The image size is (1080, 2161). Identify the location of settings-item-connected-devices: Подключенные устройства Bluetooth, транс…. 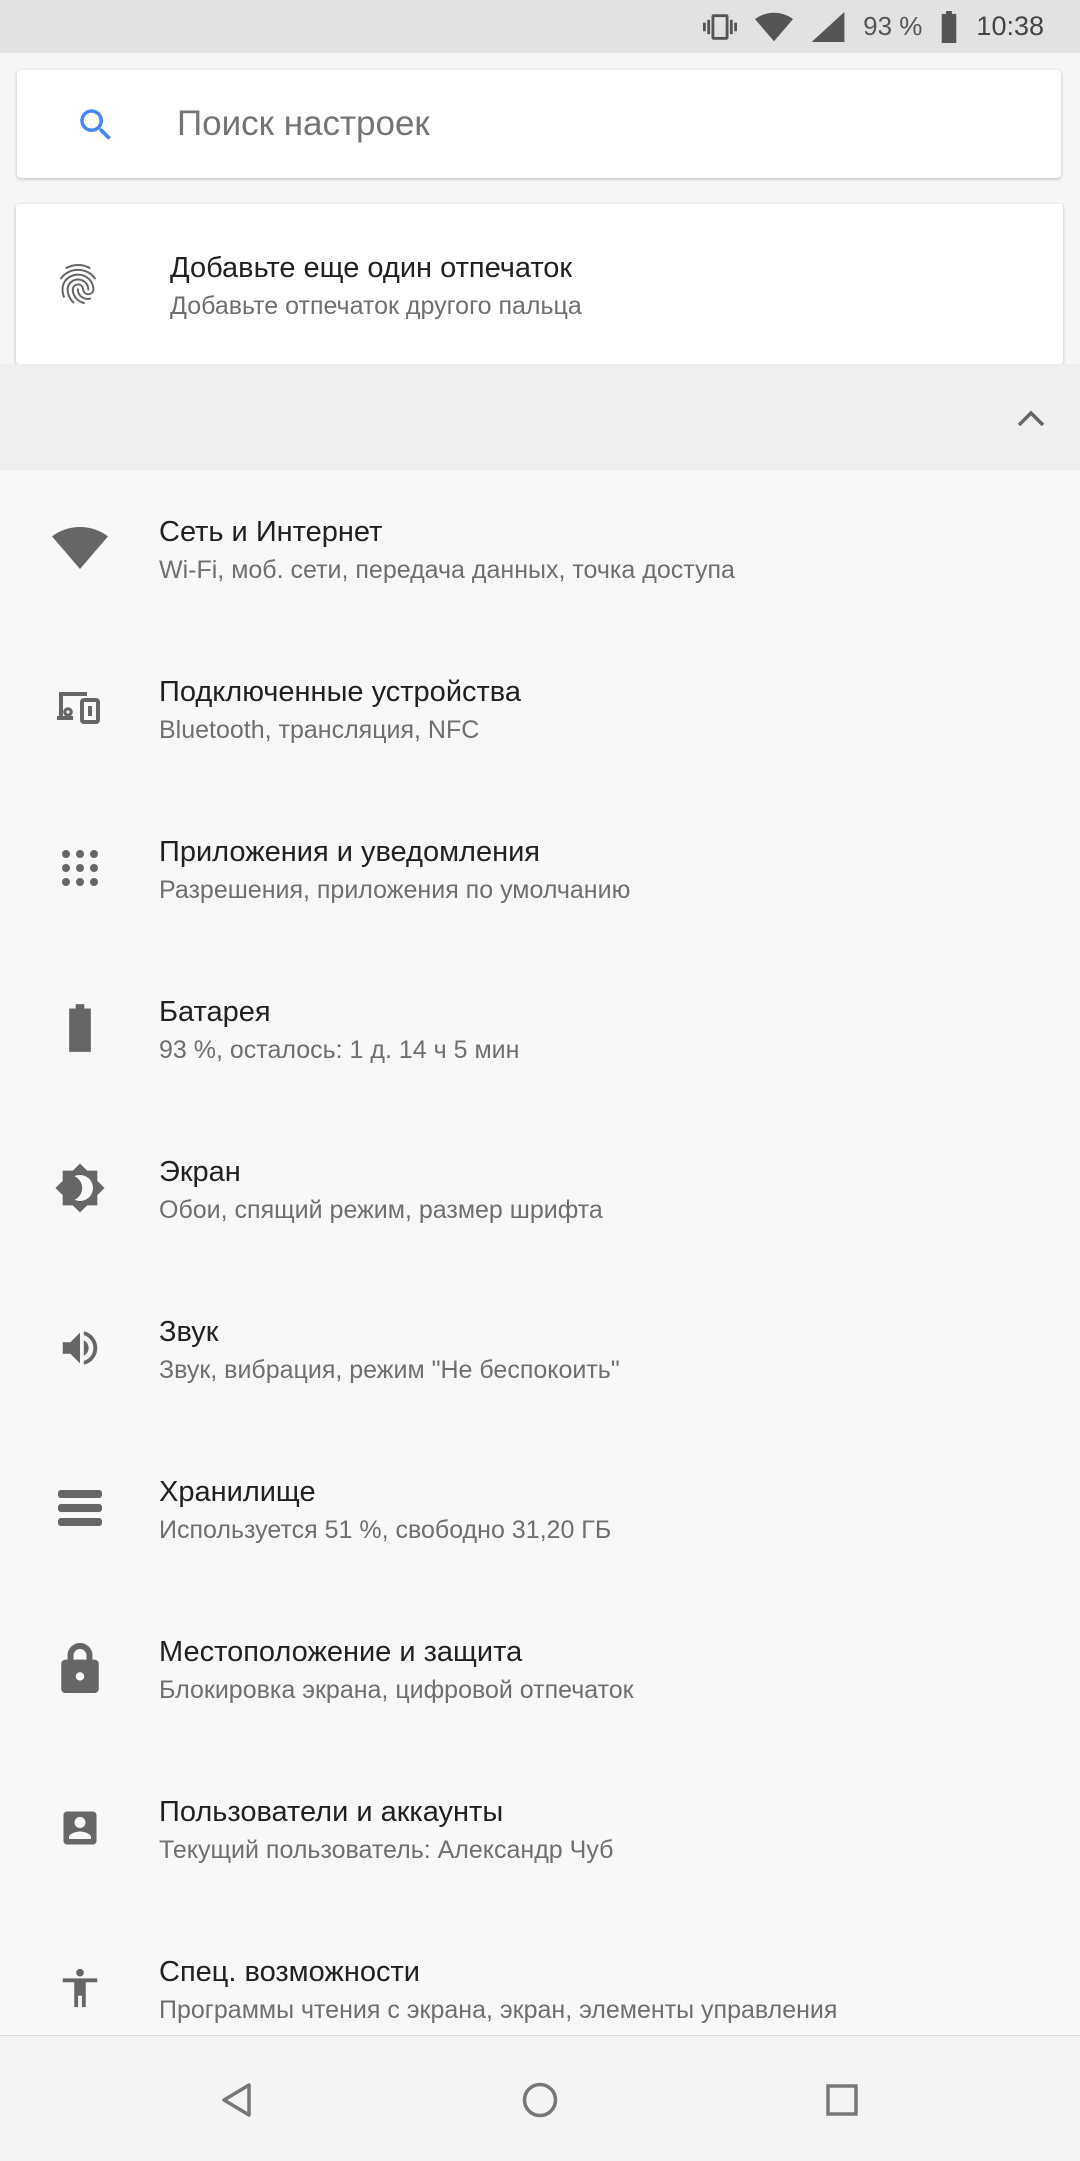
(540, 710).